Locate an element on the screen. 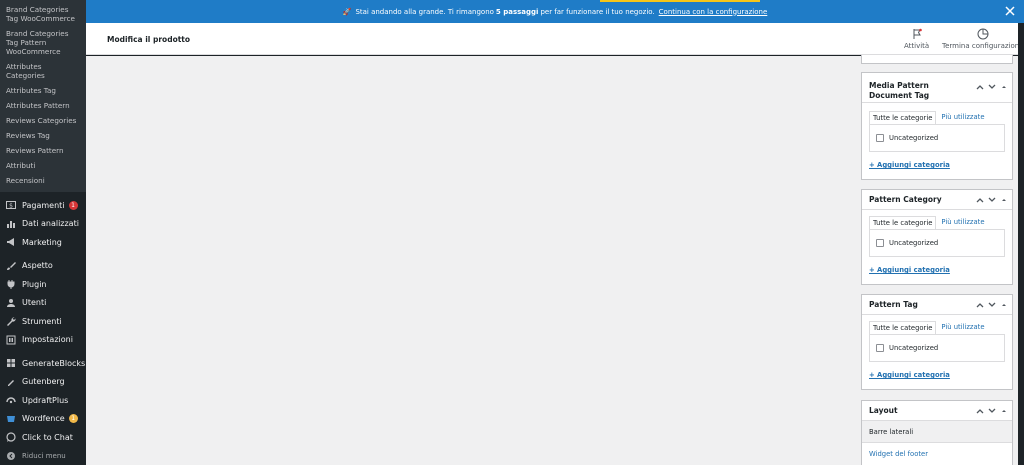 This screenshot has height=465, width=1024. collapse-menu-button: Riduci menu is located at coordinates (43, 456).